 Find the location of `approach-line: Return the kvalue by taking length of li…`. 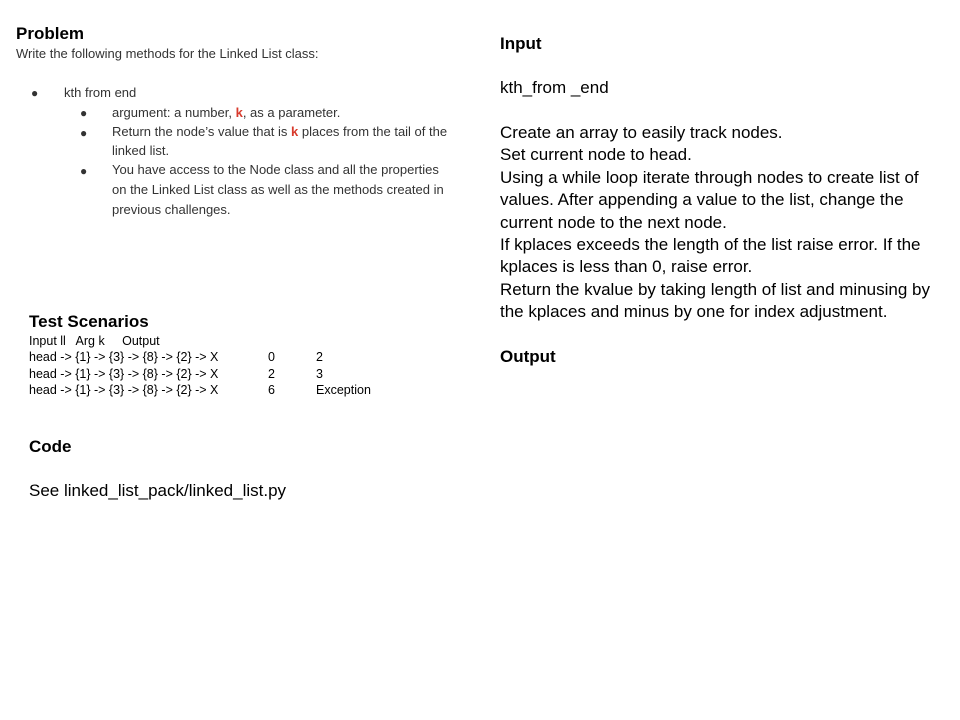

approach-line: Return the kvalue by taking length of li… is located at coordinates (715, 300).